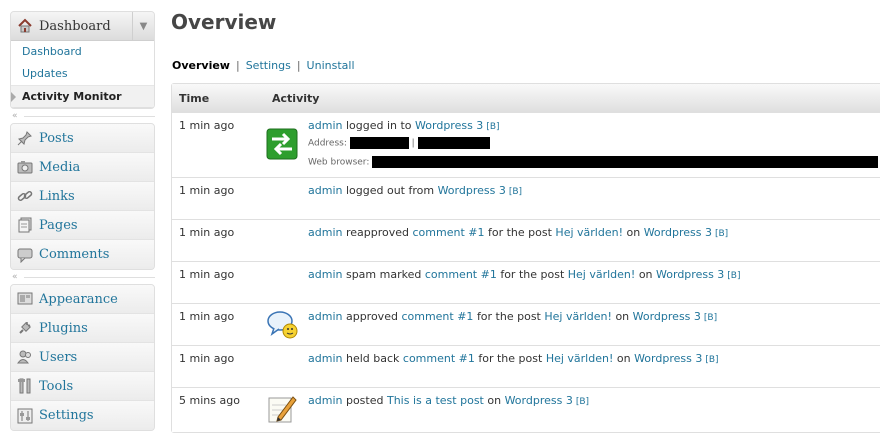  I want to click on activity-text: admin logged in to Wordpress 3 [B], so click(404, 125).